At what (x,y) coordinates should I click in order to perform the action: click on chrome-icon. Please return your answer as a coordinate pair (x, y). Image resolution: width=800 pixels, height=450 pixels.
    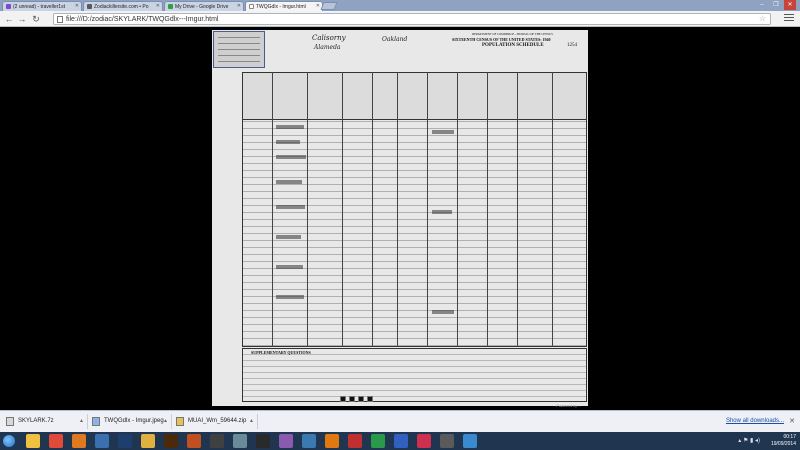
    Looking at the image, I should click on (56, 441).